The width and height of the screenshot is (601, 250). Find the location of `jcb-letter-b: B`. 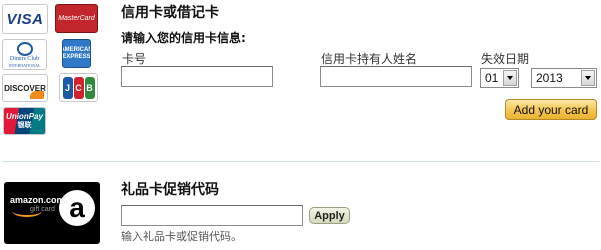

jcb-letter-b: B is located at coordinates (89, 87).